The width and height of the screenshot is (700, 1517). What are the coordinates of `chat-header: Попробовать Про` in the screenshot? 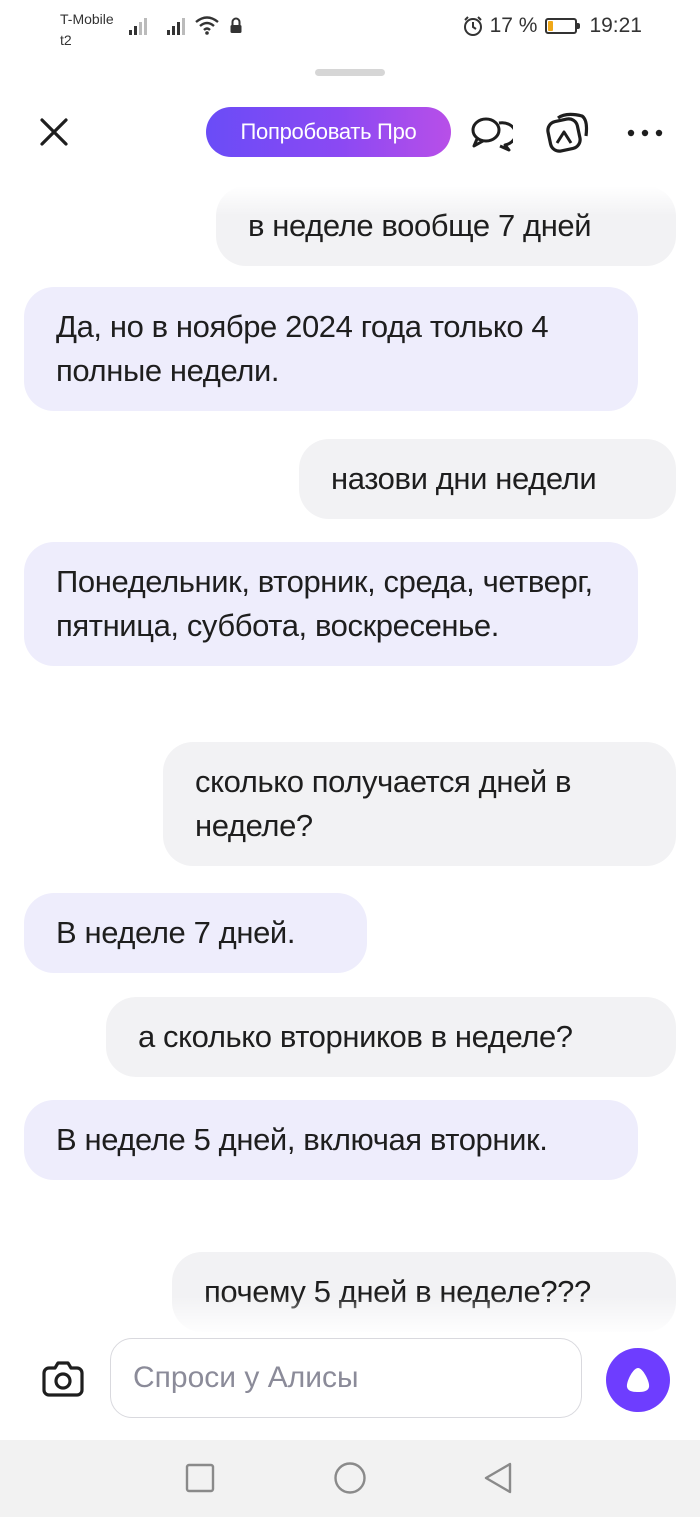 It's located at (350, 134).